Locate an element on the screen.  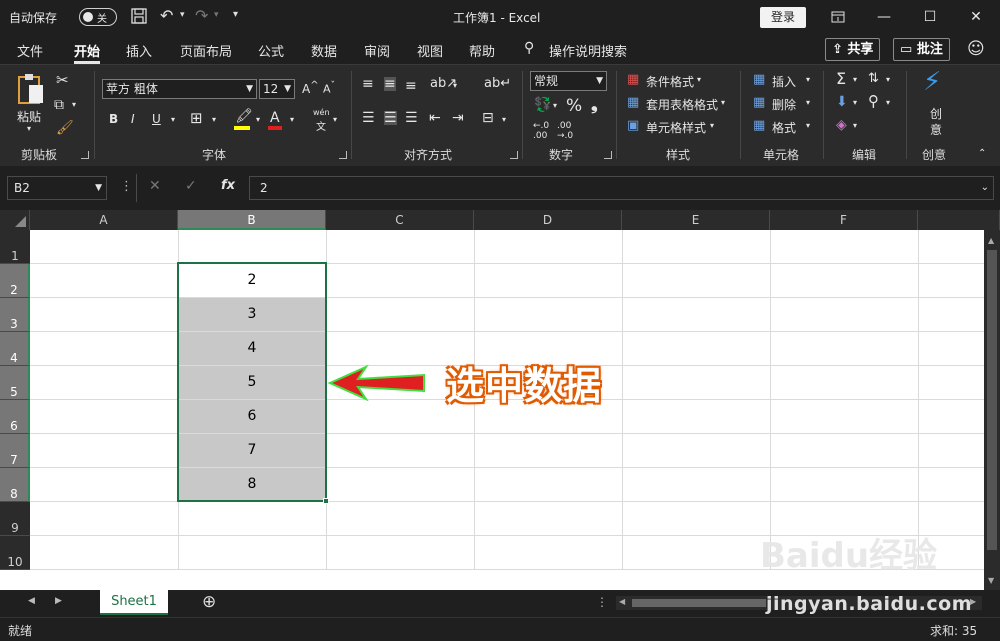
comma-style-icon: ❟ is located at coordinates (594, 105).